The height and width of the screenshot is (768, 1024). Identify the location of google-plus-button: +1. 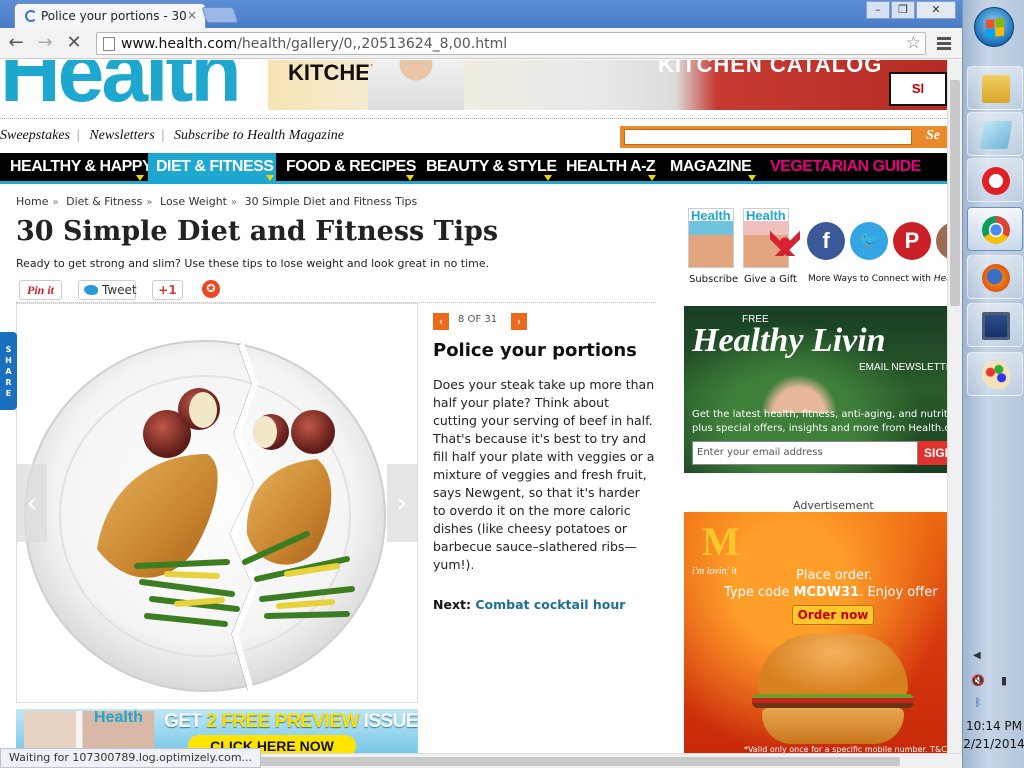
(167, 290).